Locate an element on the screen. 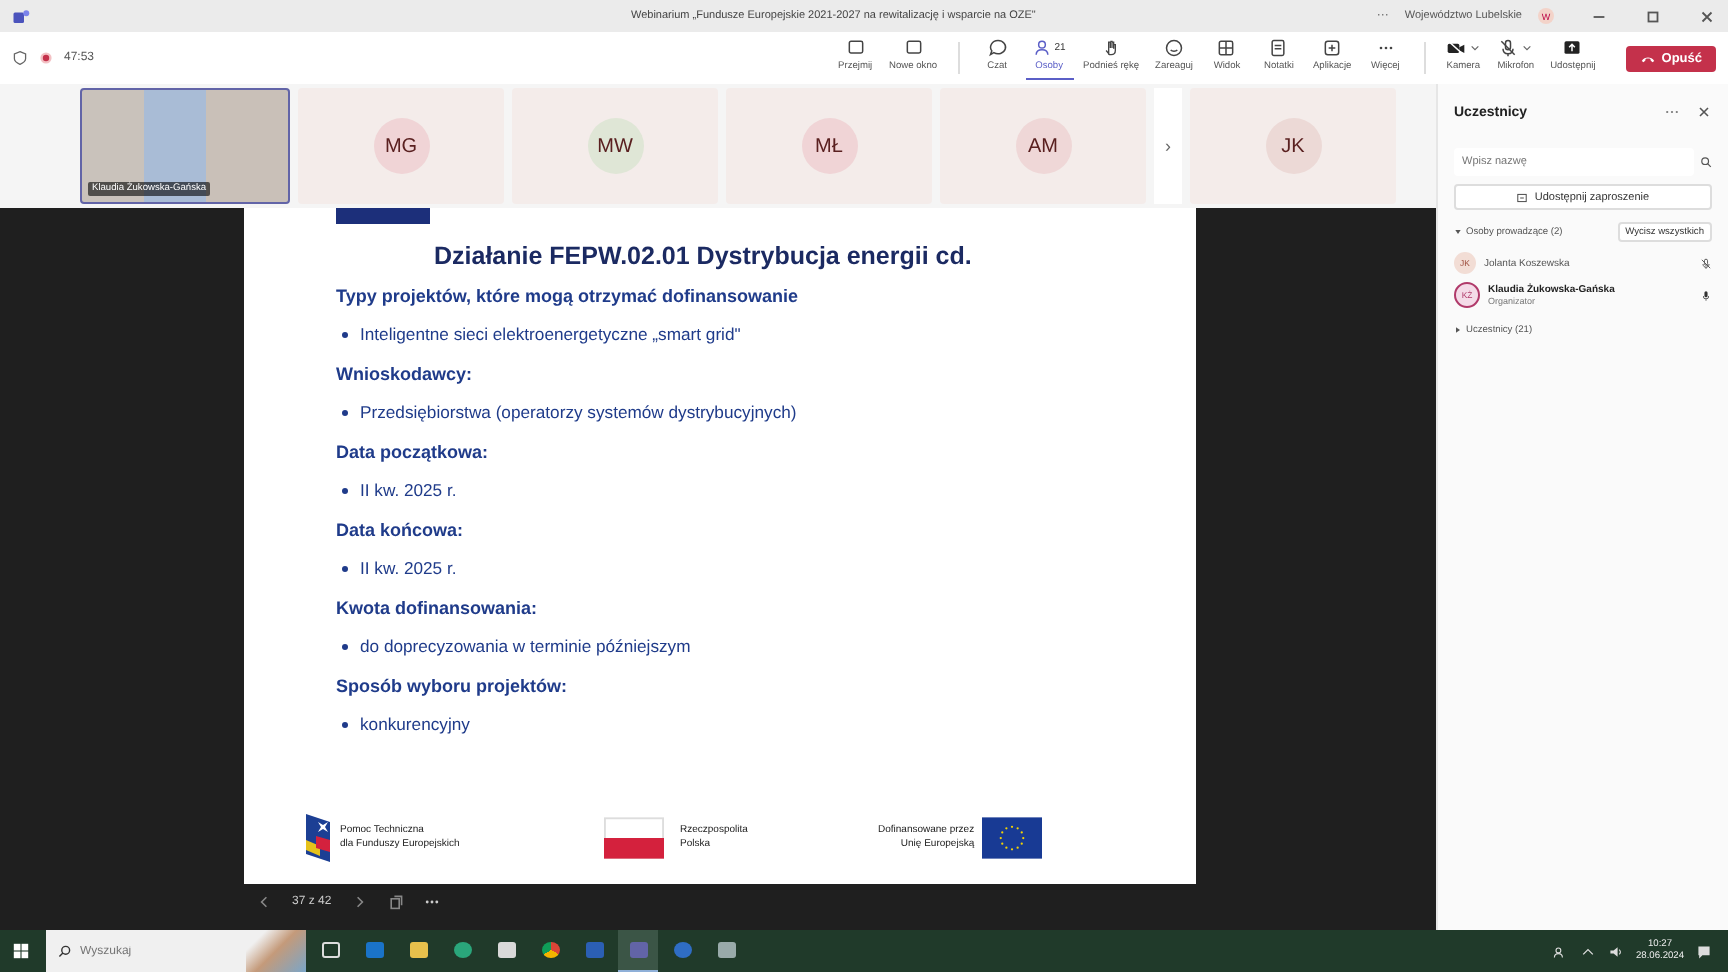 The height and width of the screenshot is (972, 1728). hand-icon is located at coordinates (1111, 48).